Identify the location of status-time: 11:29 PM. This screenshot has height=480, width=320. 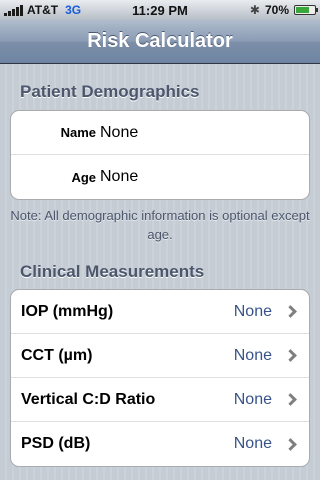
(160, 10).